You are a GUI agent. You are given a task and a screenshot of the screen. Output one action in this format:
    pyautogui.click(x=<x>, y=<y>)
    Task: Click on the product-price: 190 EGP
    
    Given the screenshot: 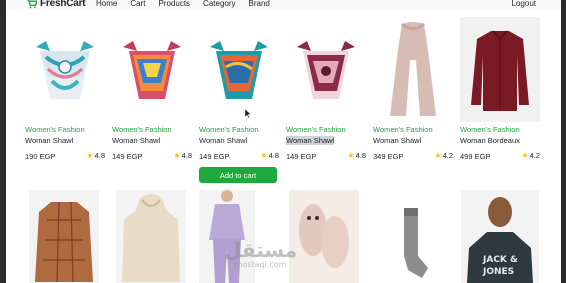 What is the action you would take?
    pyautogui.click(x=40, y=156)
    